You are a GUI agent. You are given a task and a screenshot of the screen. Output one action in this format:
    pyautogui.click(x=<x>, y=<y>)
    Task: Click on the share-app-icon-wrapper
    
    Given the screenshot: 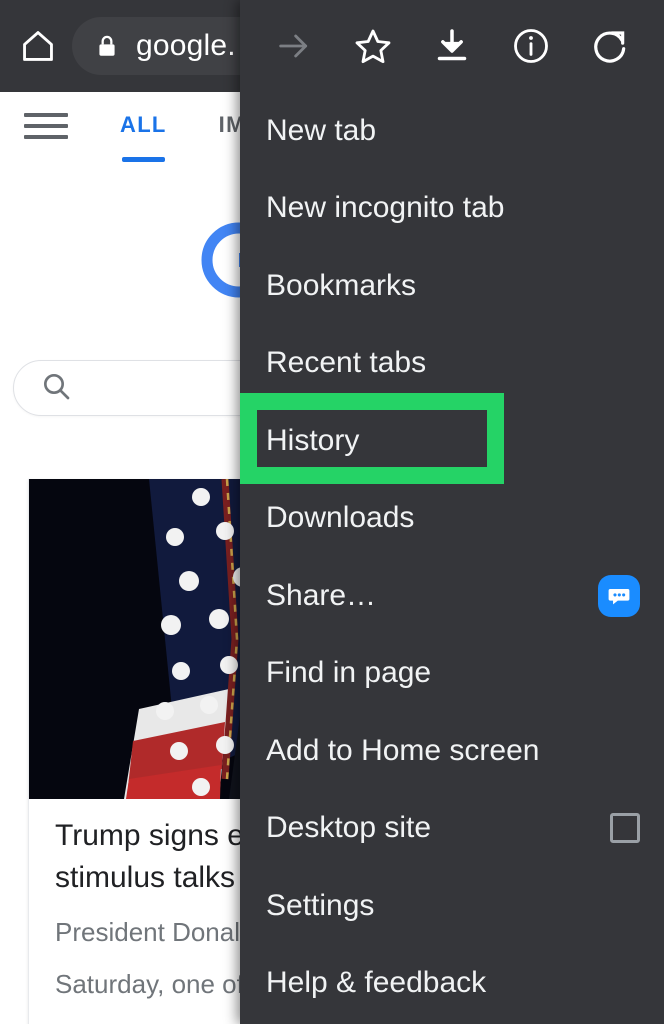 What is the action you would take?
    pyautogui.click(x=619, y=595)
    